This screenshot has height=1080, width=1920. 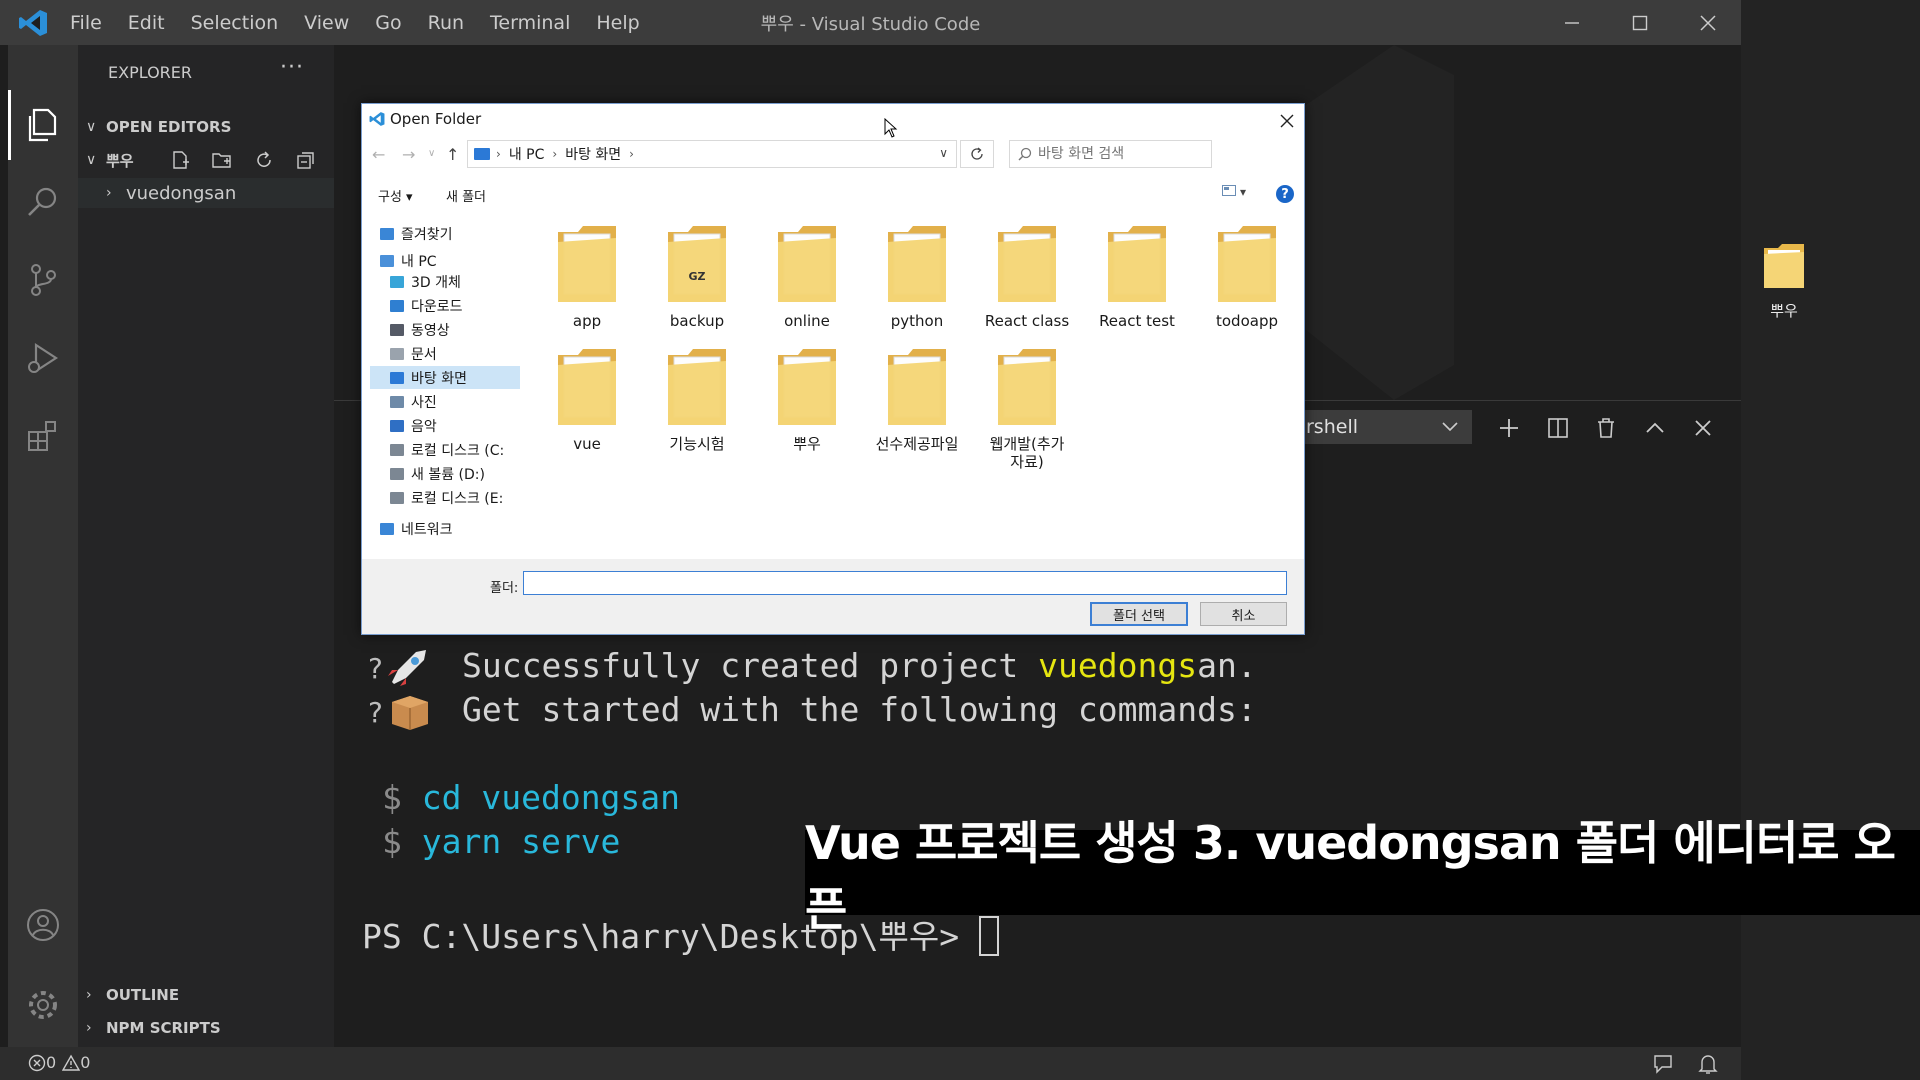 What do you see at coordinates (146, 23) in the screenshot?
I see `menu-edit: Edit` at bounding box center [146, 23].